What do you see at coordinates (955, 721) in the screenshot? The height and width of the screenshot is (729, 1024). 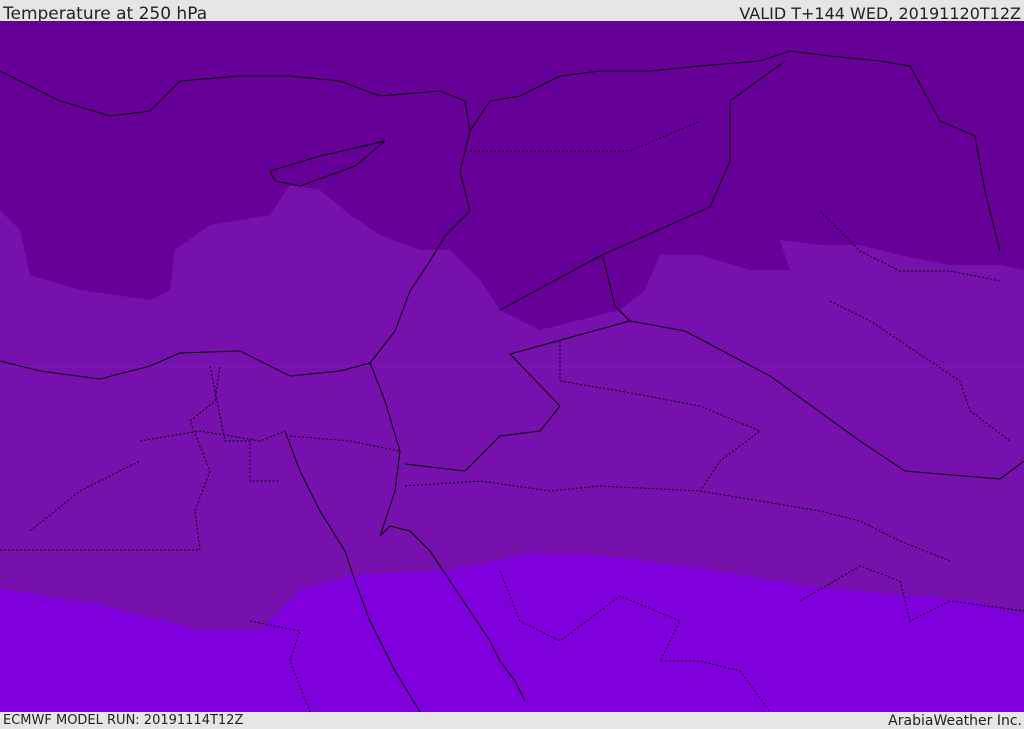 I see `brand-credit: ArabiaWeather Inc.` at bounding box center [955, 721].